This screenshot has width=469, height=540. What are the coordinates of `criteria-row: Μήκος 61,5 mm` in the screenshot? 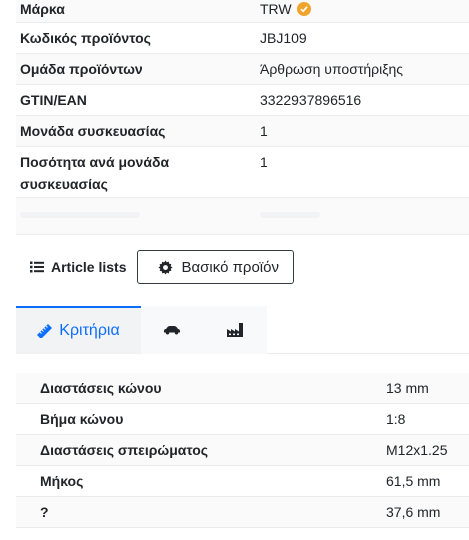 It's located at (242, 481).